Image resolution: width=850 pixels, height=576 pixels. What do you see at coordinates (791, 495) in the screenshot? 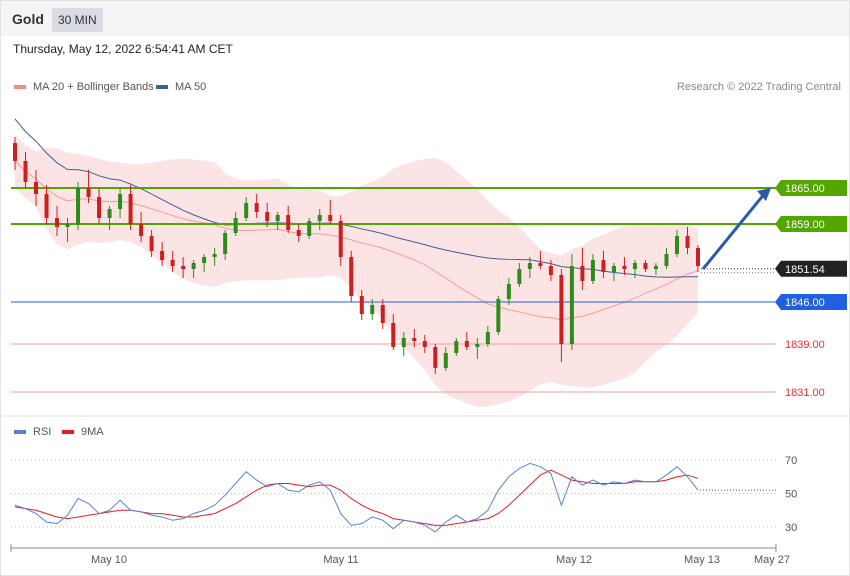
I see `rsi-tick-label: 50` at bounding box center [791, 495].